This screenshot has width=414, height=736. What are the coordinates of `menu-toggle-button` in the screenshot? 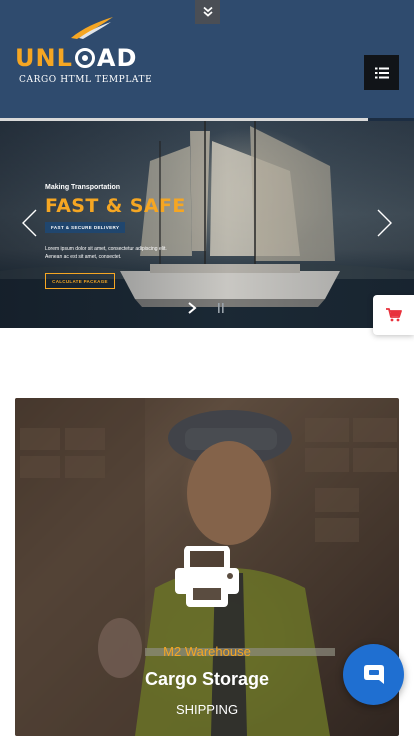 It's located at (381, 72).